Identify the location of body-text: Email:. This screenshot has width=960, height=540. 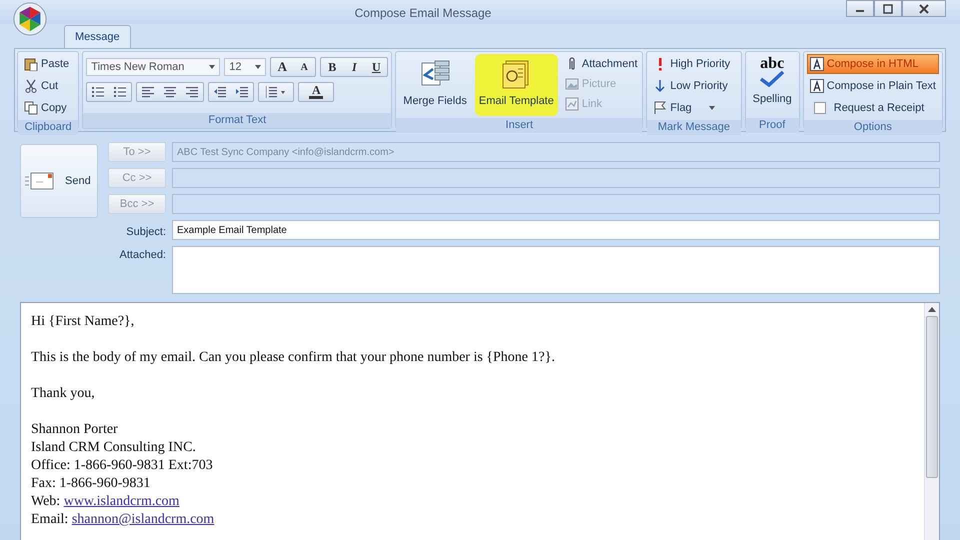
(49, 519).